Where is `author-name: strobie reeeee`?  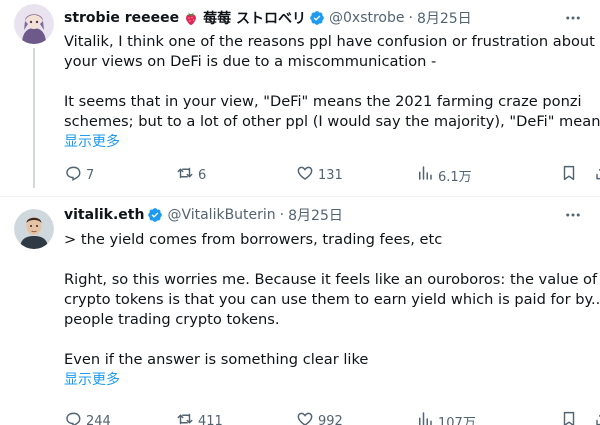
author-name: strobie reeeee is located at coordinates (121, 18).